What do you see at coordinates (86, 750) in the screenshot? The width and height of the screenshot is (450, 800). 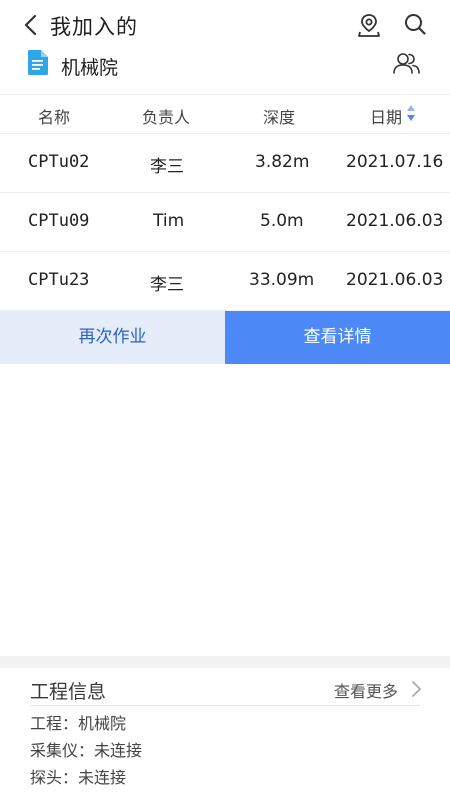 I see `info-device: 采集仪：未连接` at bounding box center [86, 750].